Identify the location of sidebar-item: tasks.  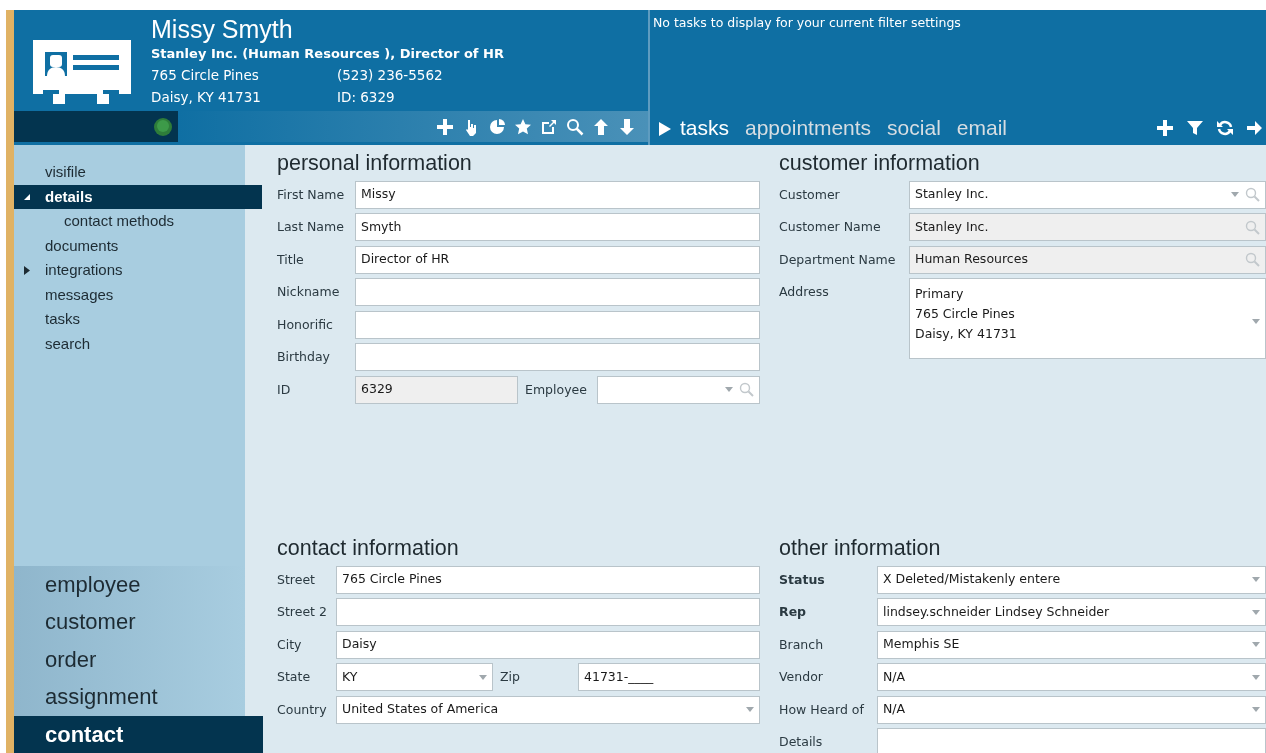
(129, 319).